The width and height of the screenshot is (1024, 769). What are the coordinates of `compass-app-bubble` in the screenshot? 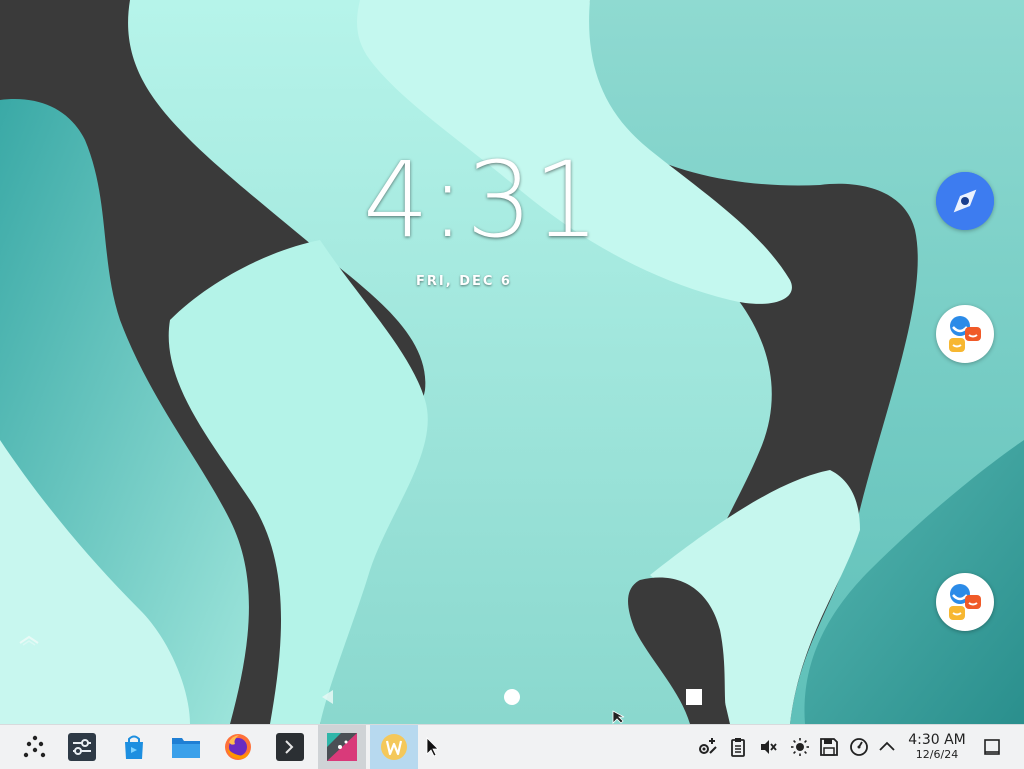 It's located at (965, 201).